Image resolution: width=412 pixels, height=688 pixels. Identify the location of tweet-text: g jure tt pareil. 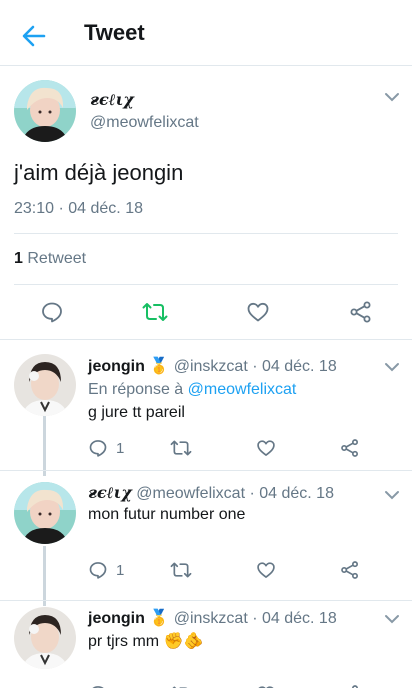
(136, 412).